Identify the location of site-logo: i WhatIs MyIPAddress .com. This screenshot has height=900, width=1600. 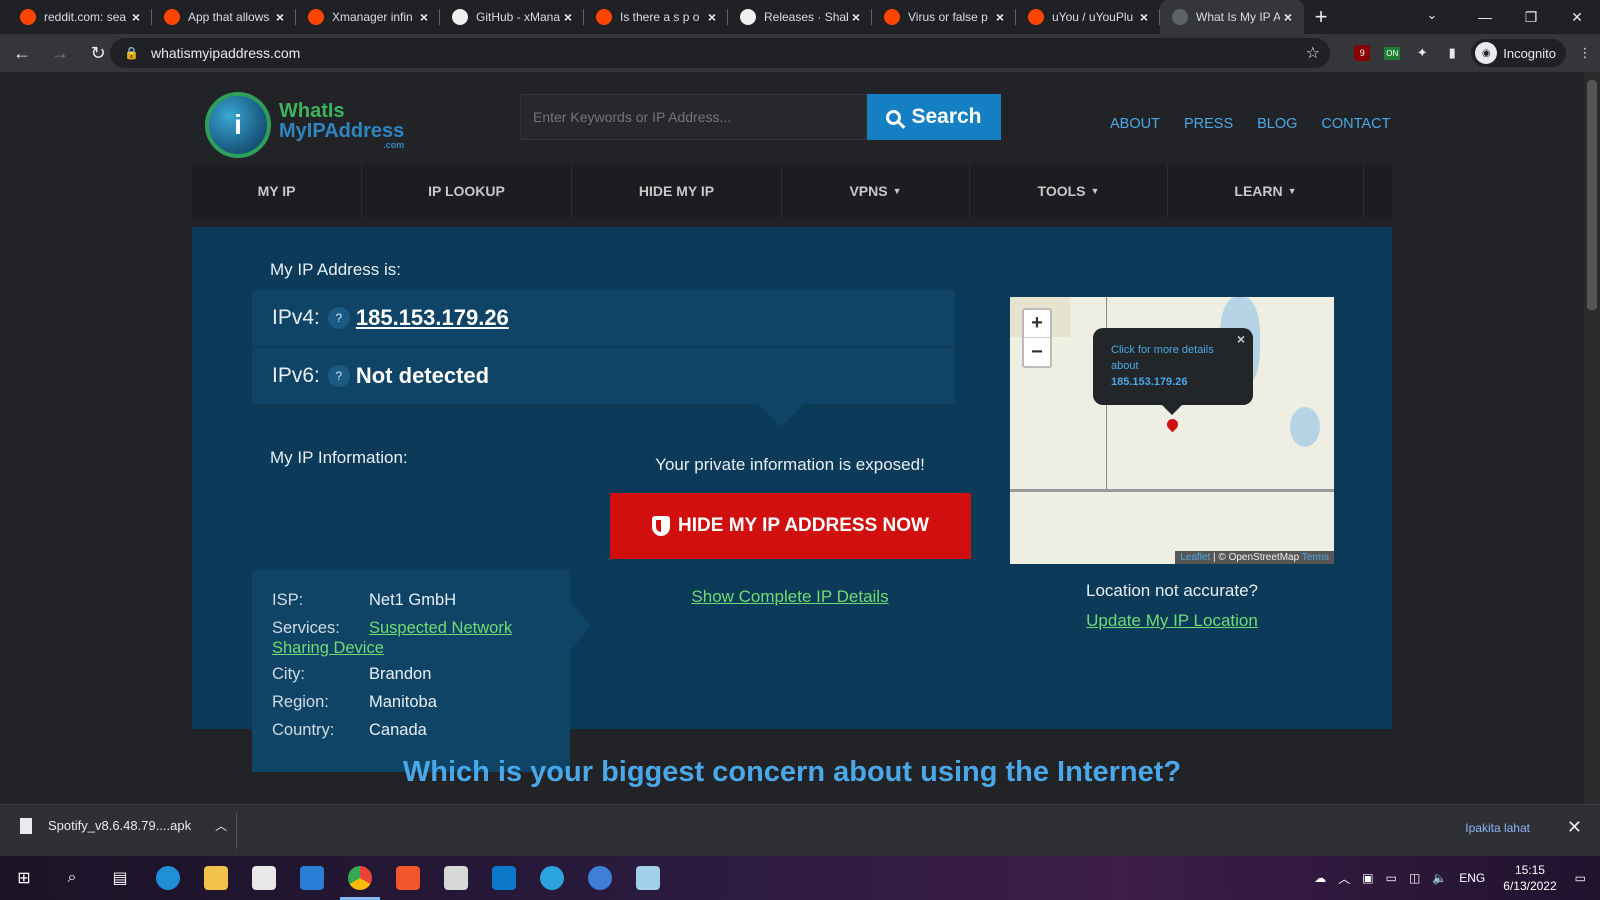
(312, 125).